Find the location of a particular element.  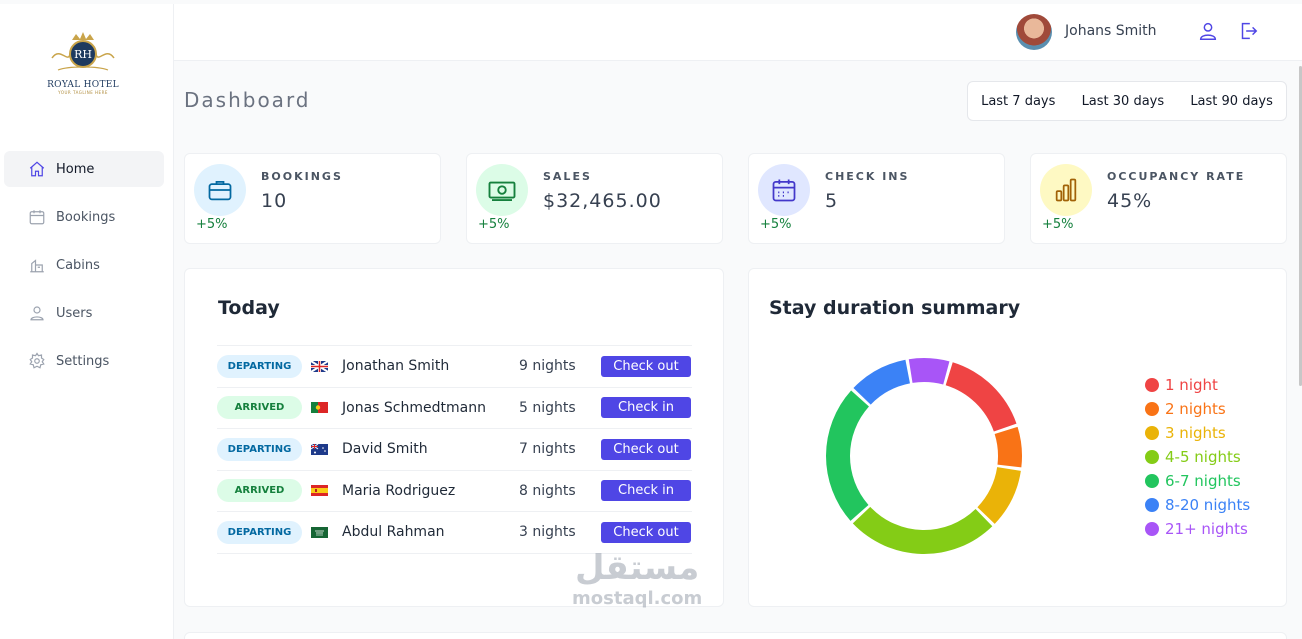

stay-duration-title: Stay duration summary is located at coordinates (895, 308).